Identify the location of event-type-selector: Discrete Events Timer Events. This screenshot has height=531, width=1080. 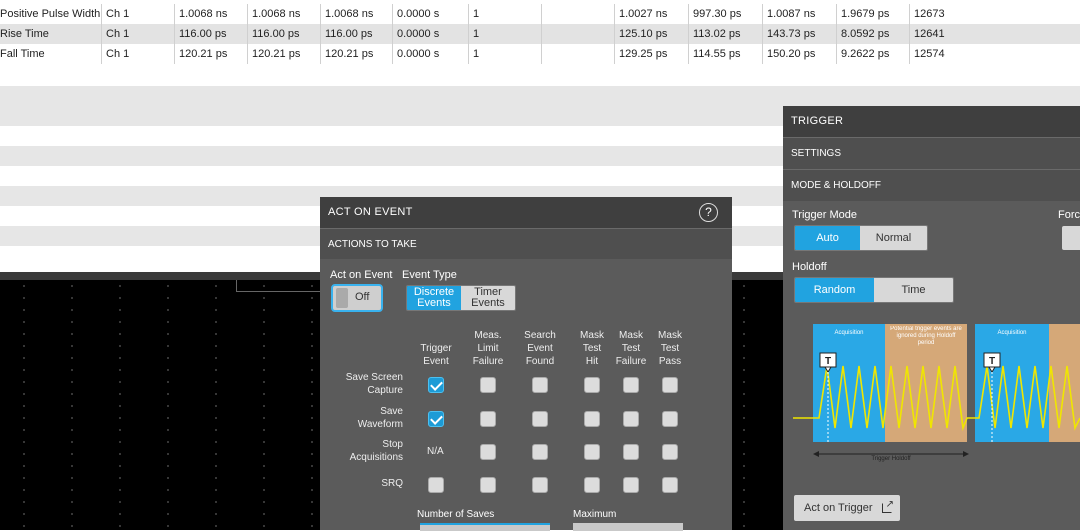
(461, 298).